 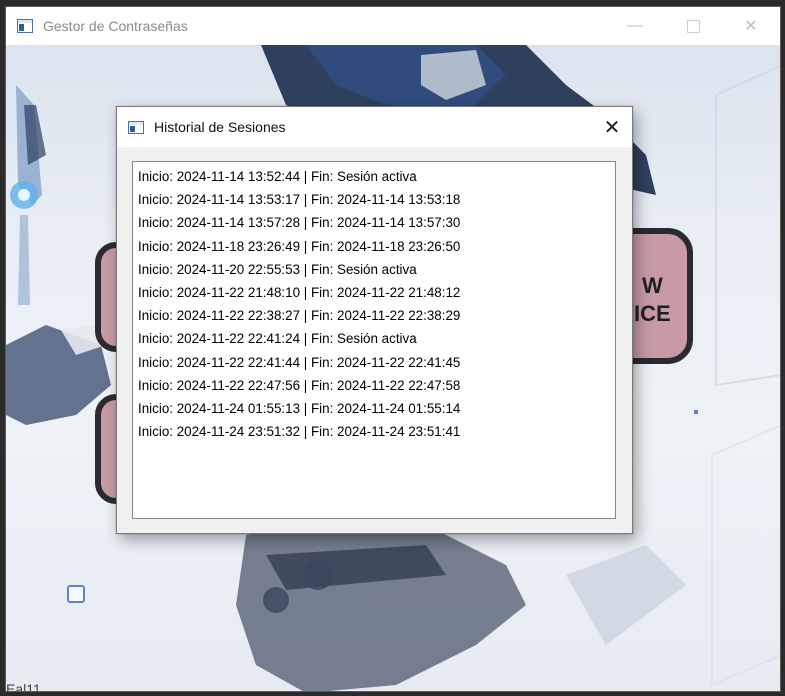 What do you see at coordinates (374, 127) in the screenshot?
I see `dialog-titlebar: Historial de Sesiones ✕` at bounding box center [374, 127].